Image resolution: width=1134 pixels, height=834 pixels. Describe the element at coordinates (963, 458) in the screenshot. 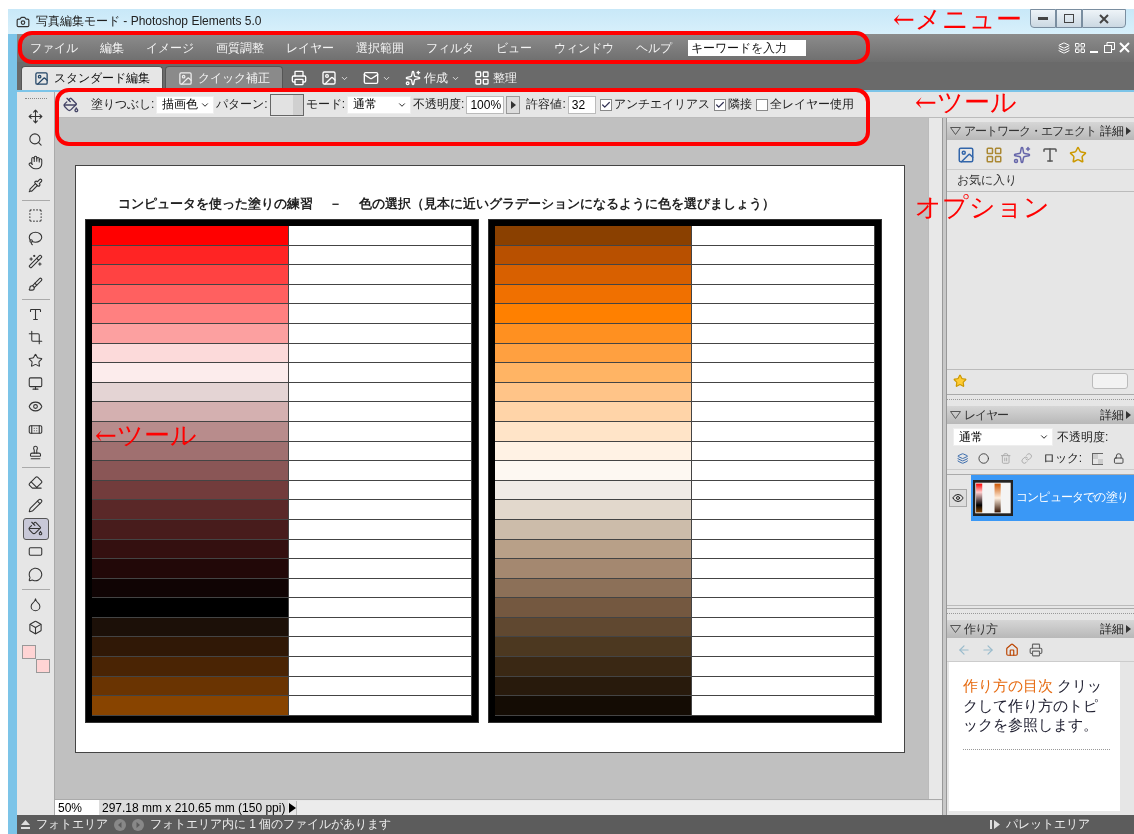

I see `new-layer-icon` at that location.